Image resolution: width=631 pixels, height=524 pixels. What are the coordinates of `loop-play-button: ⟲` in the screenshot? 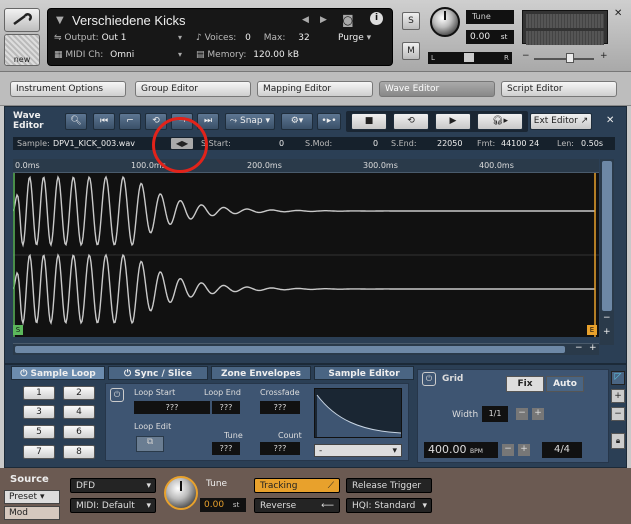 It's located at (411, 121).